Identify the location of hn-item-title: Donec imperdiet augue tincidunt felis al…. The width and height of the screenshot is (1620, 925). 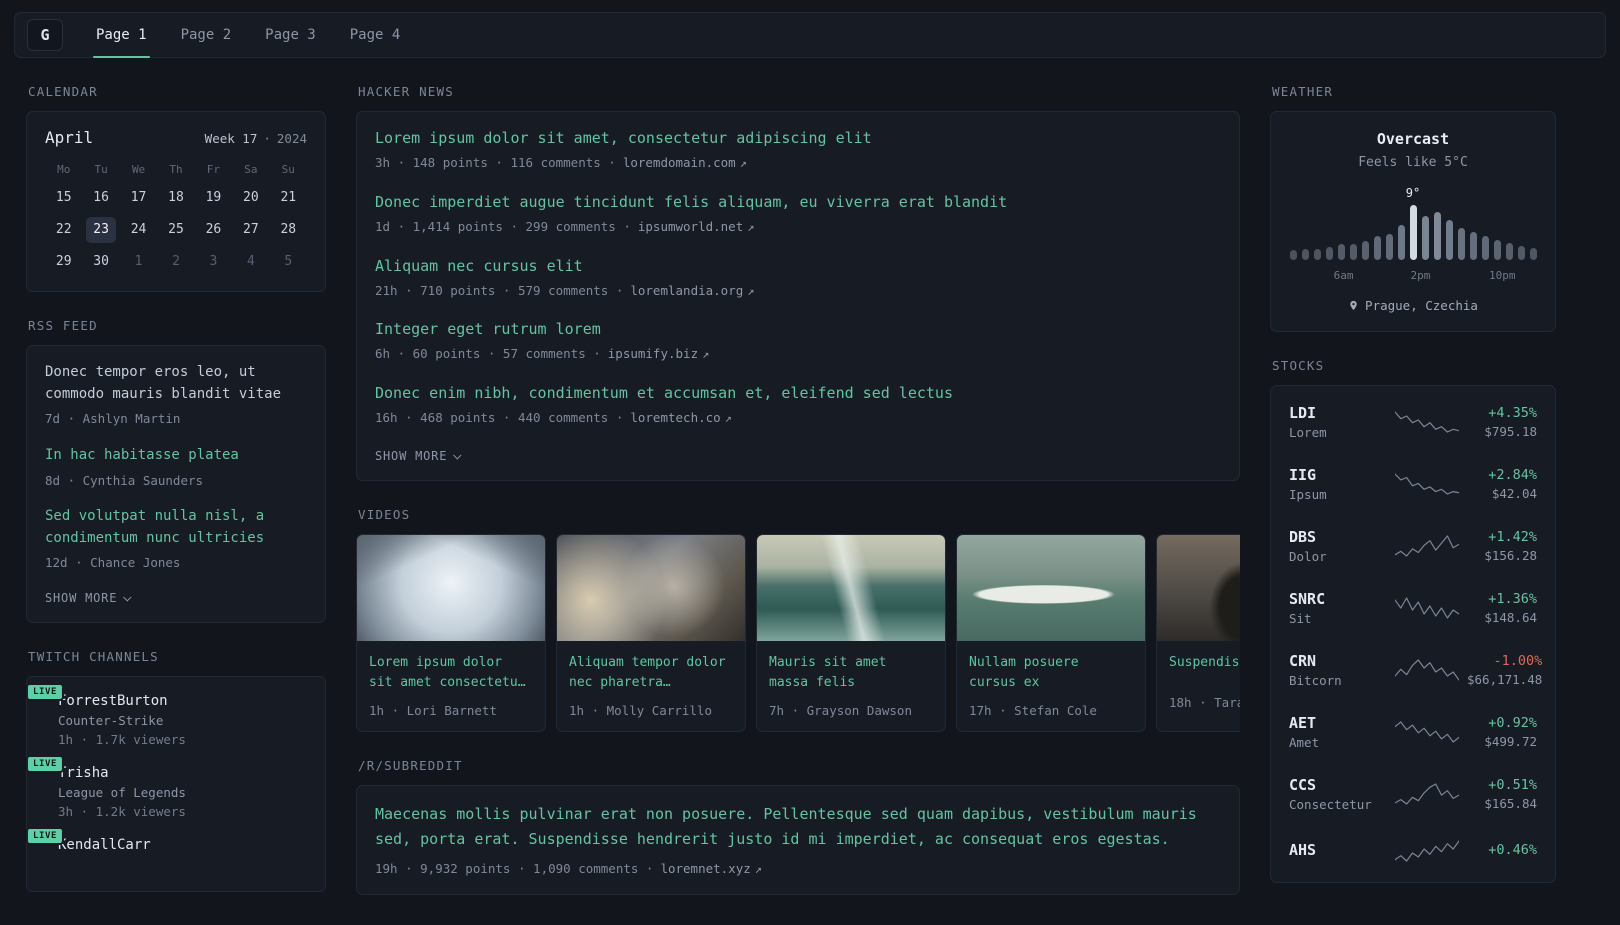
(691, 202).